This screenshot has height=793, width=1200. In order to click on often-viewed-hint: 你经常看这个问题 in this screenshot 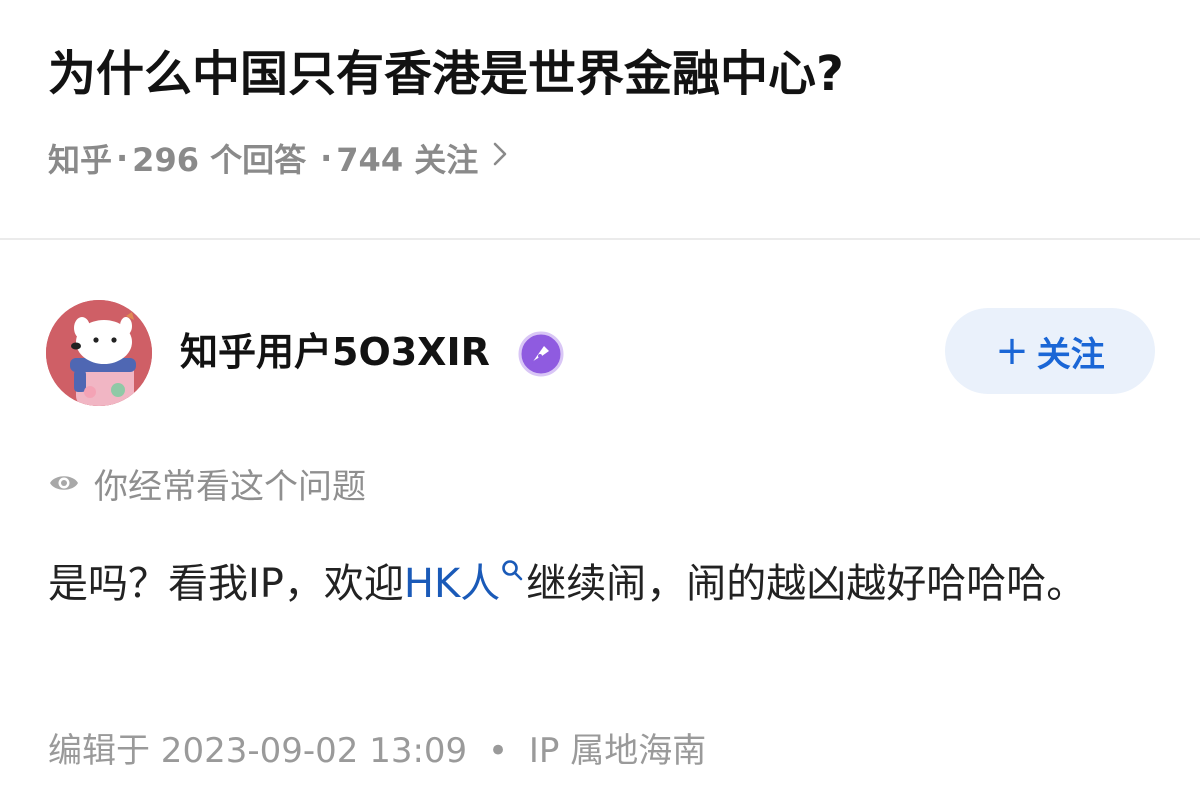, I will do `click(207, 483)`.